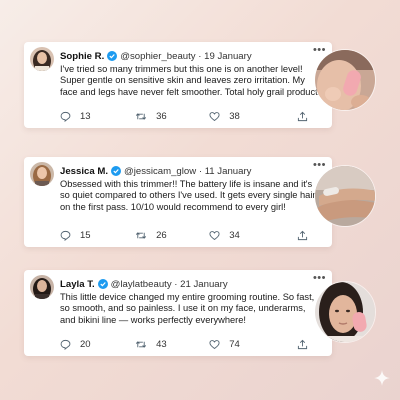 The height and width of the screenshot is (400, 400). What do you see at coordinates (82, 56) in the screenshot?
I see `author-name: Sophie R.` at bounding box center [82, 56].